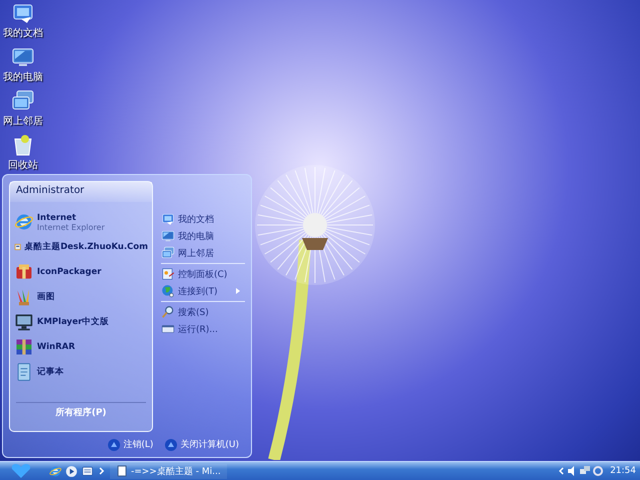  I want to click on program-name: IconPackager, so click(69, 272).